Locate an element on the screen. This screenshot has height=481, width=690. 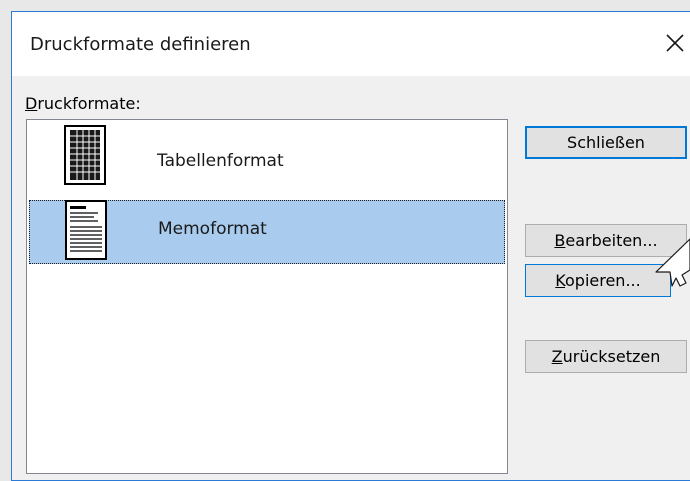
list-item-table-style: Tabellenformat is located at coordinates (267, 154).